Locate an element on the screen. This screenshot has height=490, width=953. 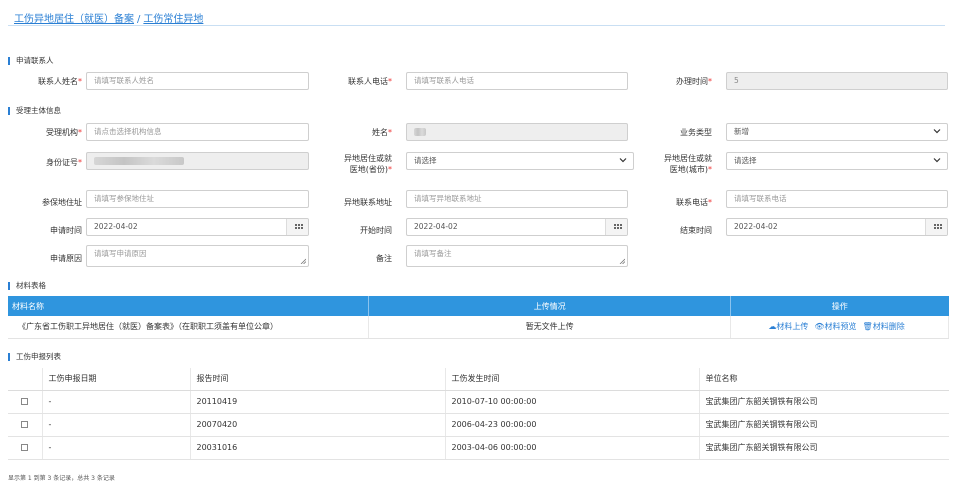
breadcrumb-divider is located at coordinates (476, 25).